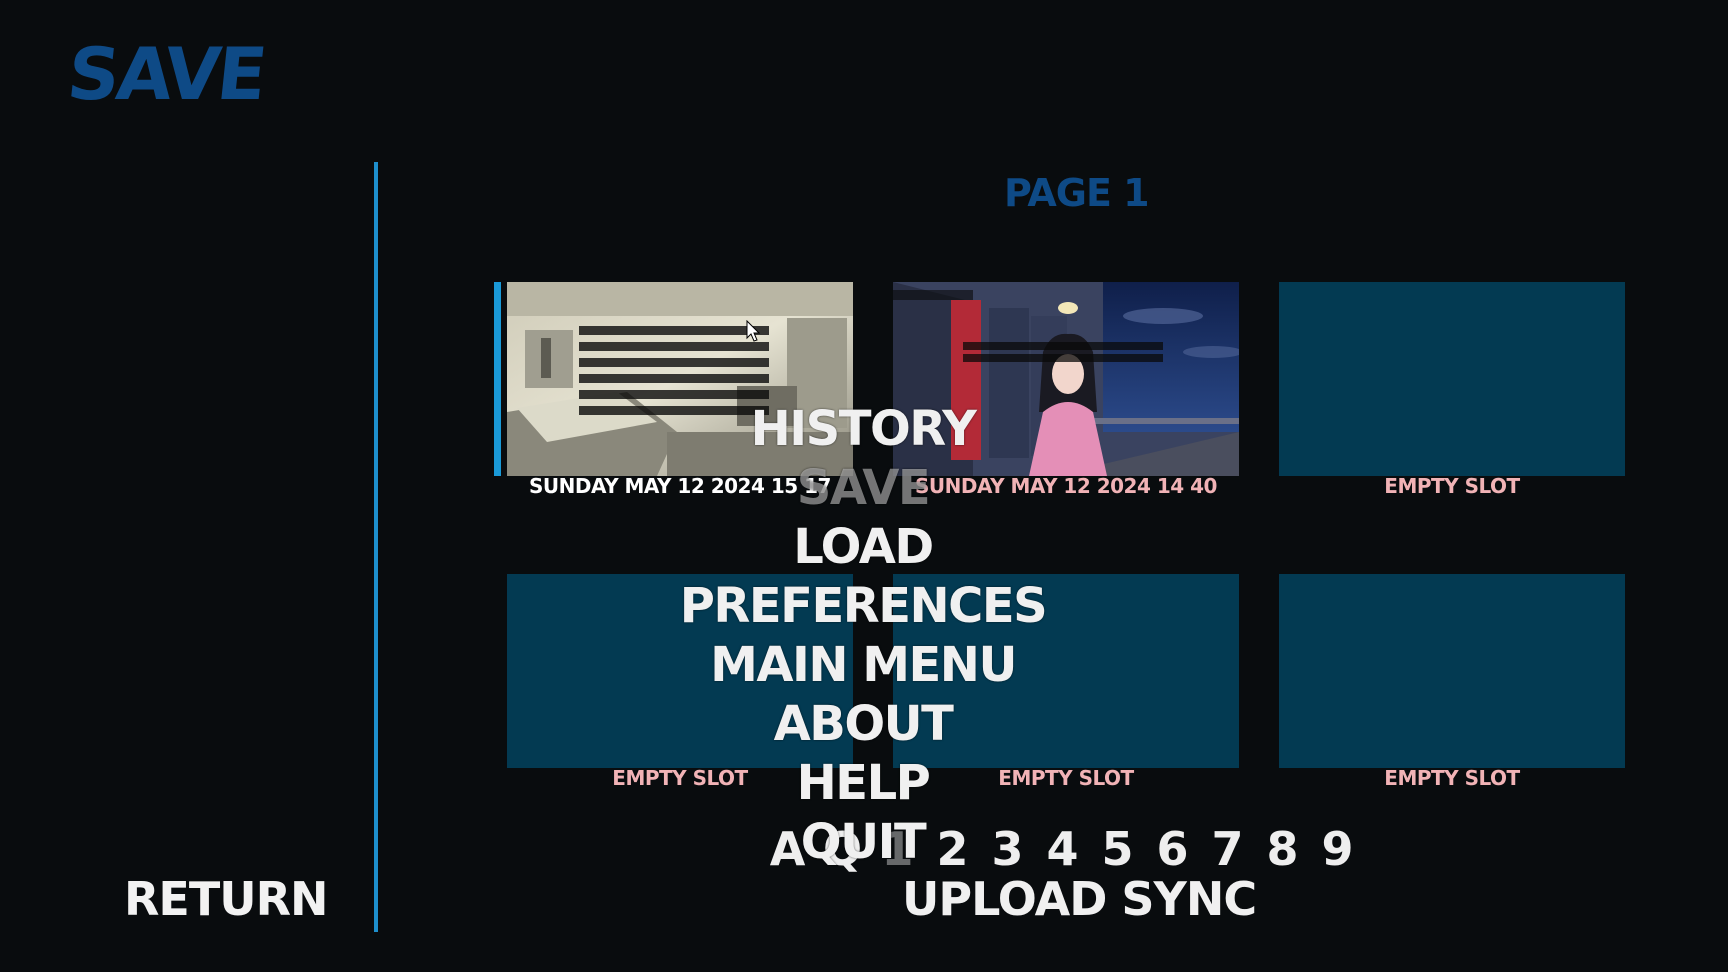 The image size is (1728, 972). Describe the element at coordinates (863, 665) in the screenshot. I see `nav-main-menu: MAIN MENU` at that location.